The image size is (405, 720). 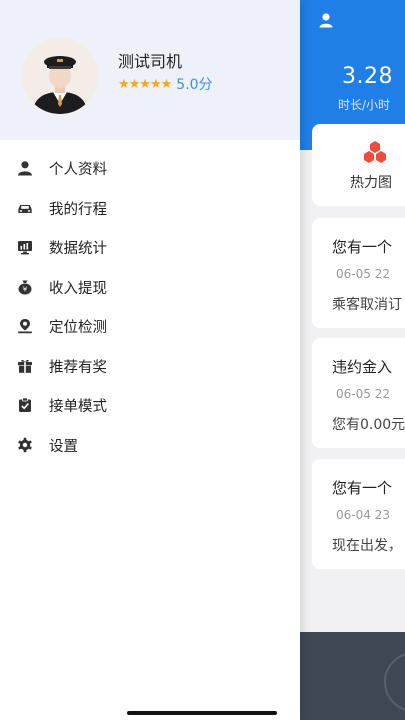 What do you see at coordinates (358, 165) in the screenshot?
I see `heatmap-card: 热力图` at bounding box center [358, 165].